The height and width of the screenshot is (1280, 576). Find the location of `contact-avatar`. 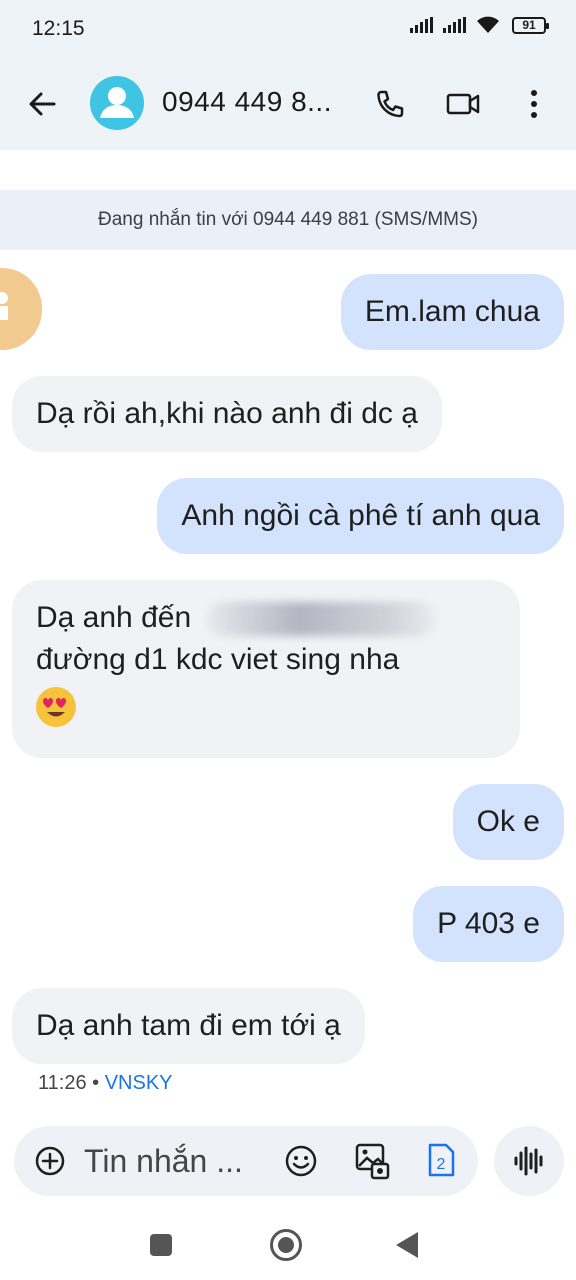

contact-avatar is located at coordinates (117, 103).